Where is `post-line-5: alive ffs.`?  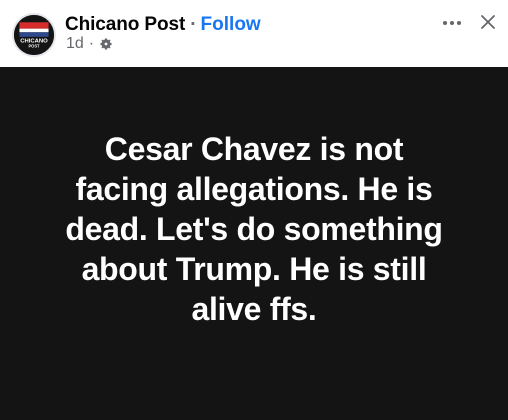
post-line-5: alive ffs. is located at coordinates (254, 309).